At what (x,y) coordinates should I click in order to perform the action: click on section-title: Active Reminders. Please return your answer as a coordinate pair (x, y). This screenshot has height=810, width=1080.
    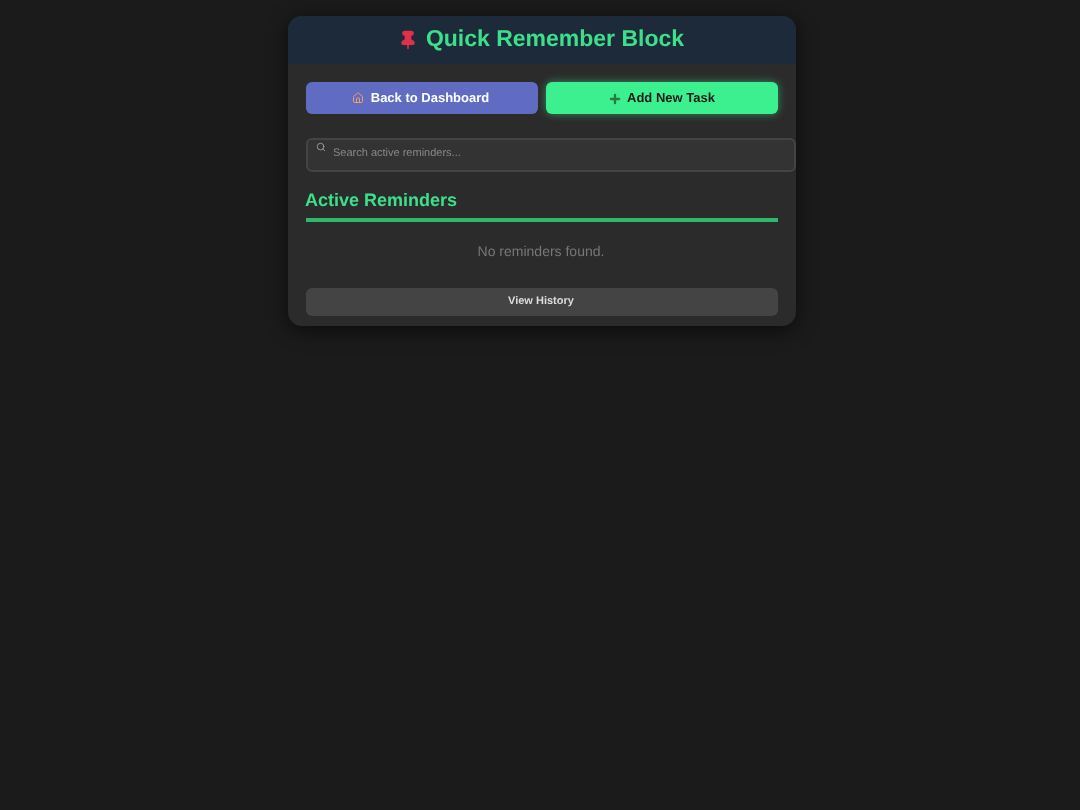
    Looking at the image, I should click on (381, 200).